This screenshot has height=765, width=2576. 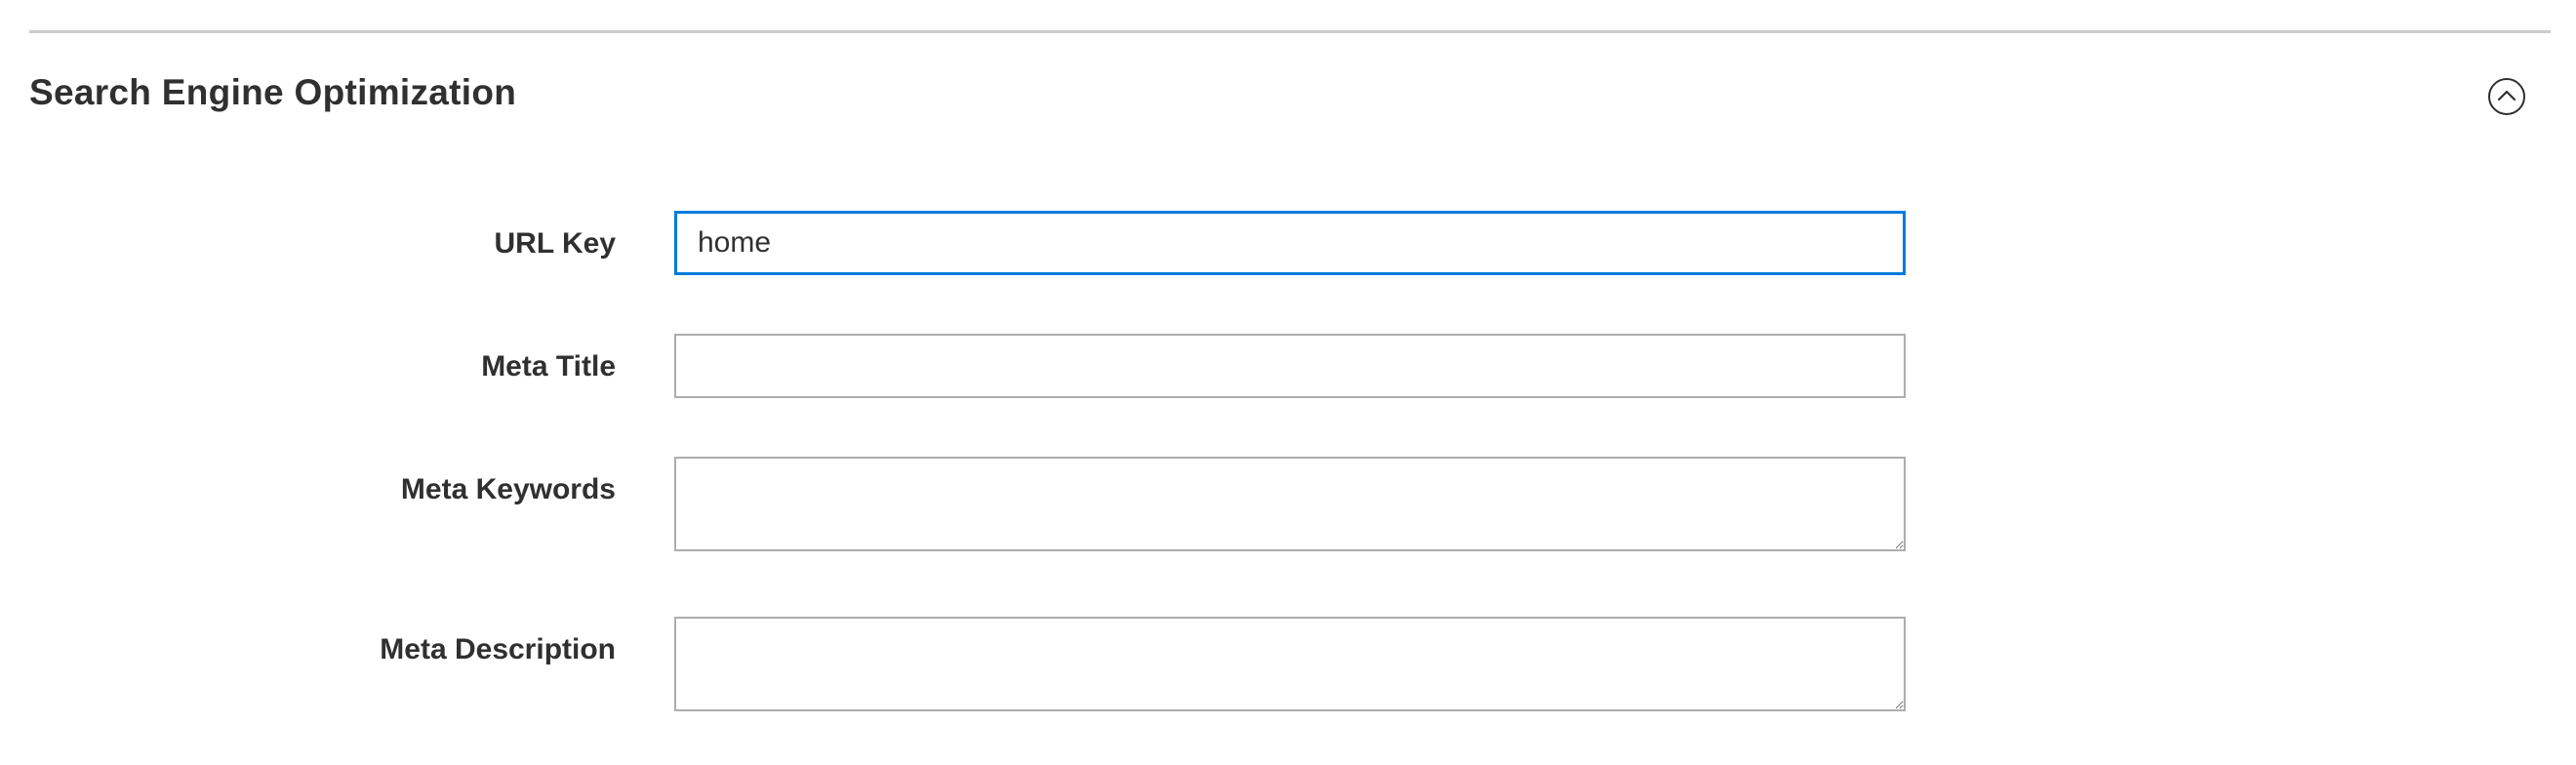 I want to click on meta-title-label: Meta Title, so click(x=548, y=366).